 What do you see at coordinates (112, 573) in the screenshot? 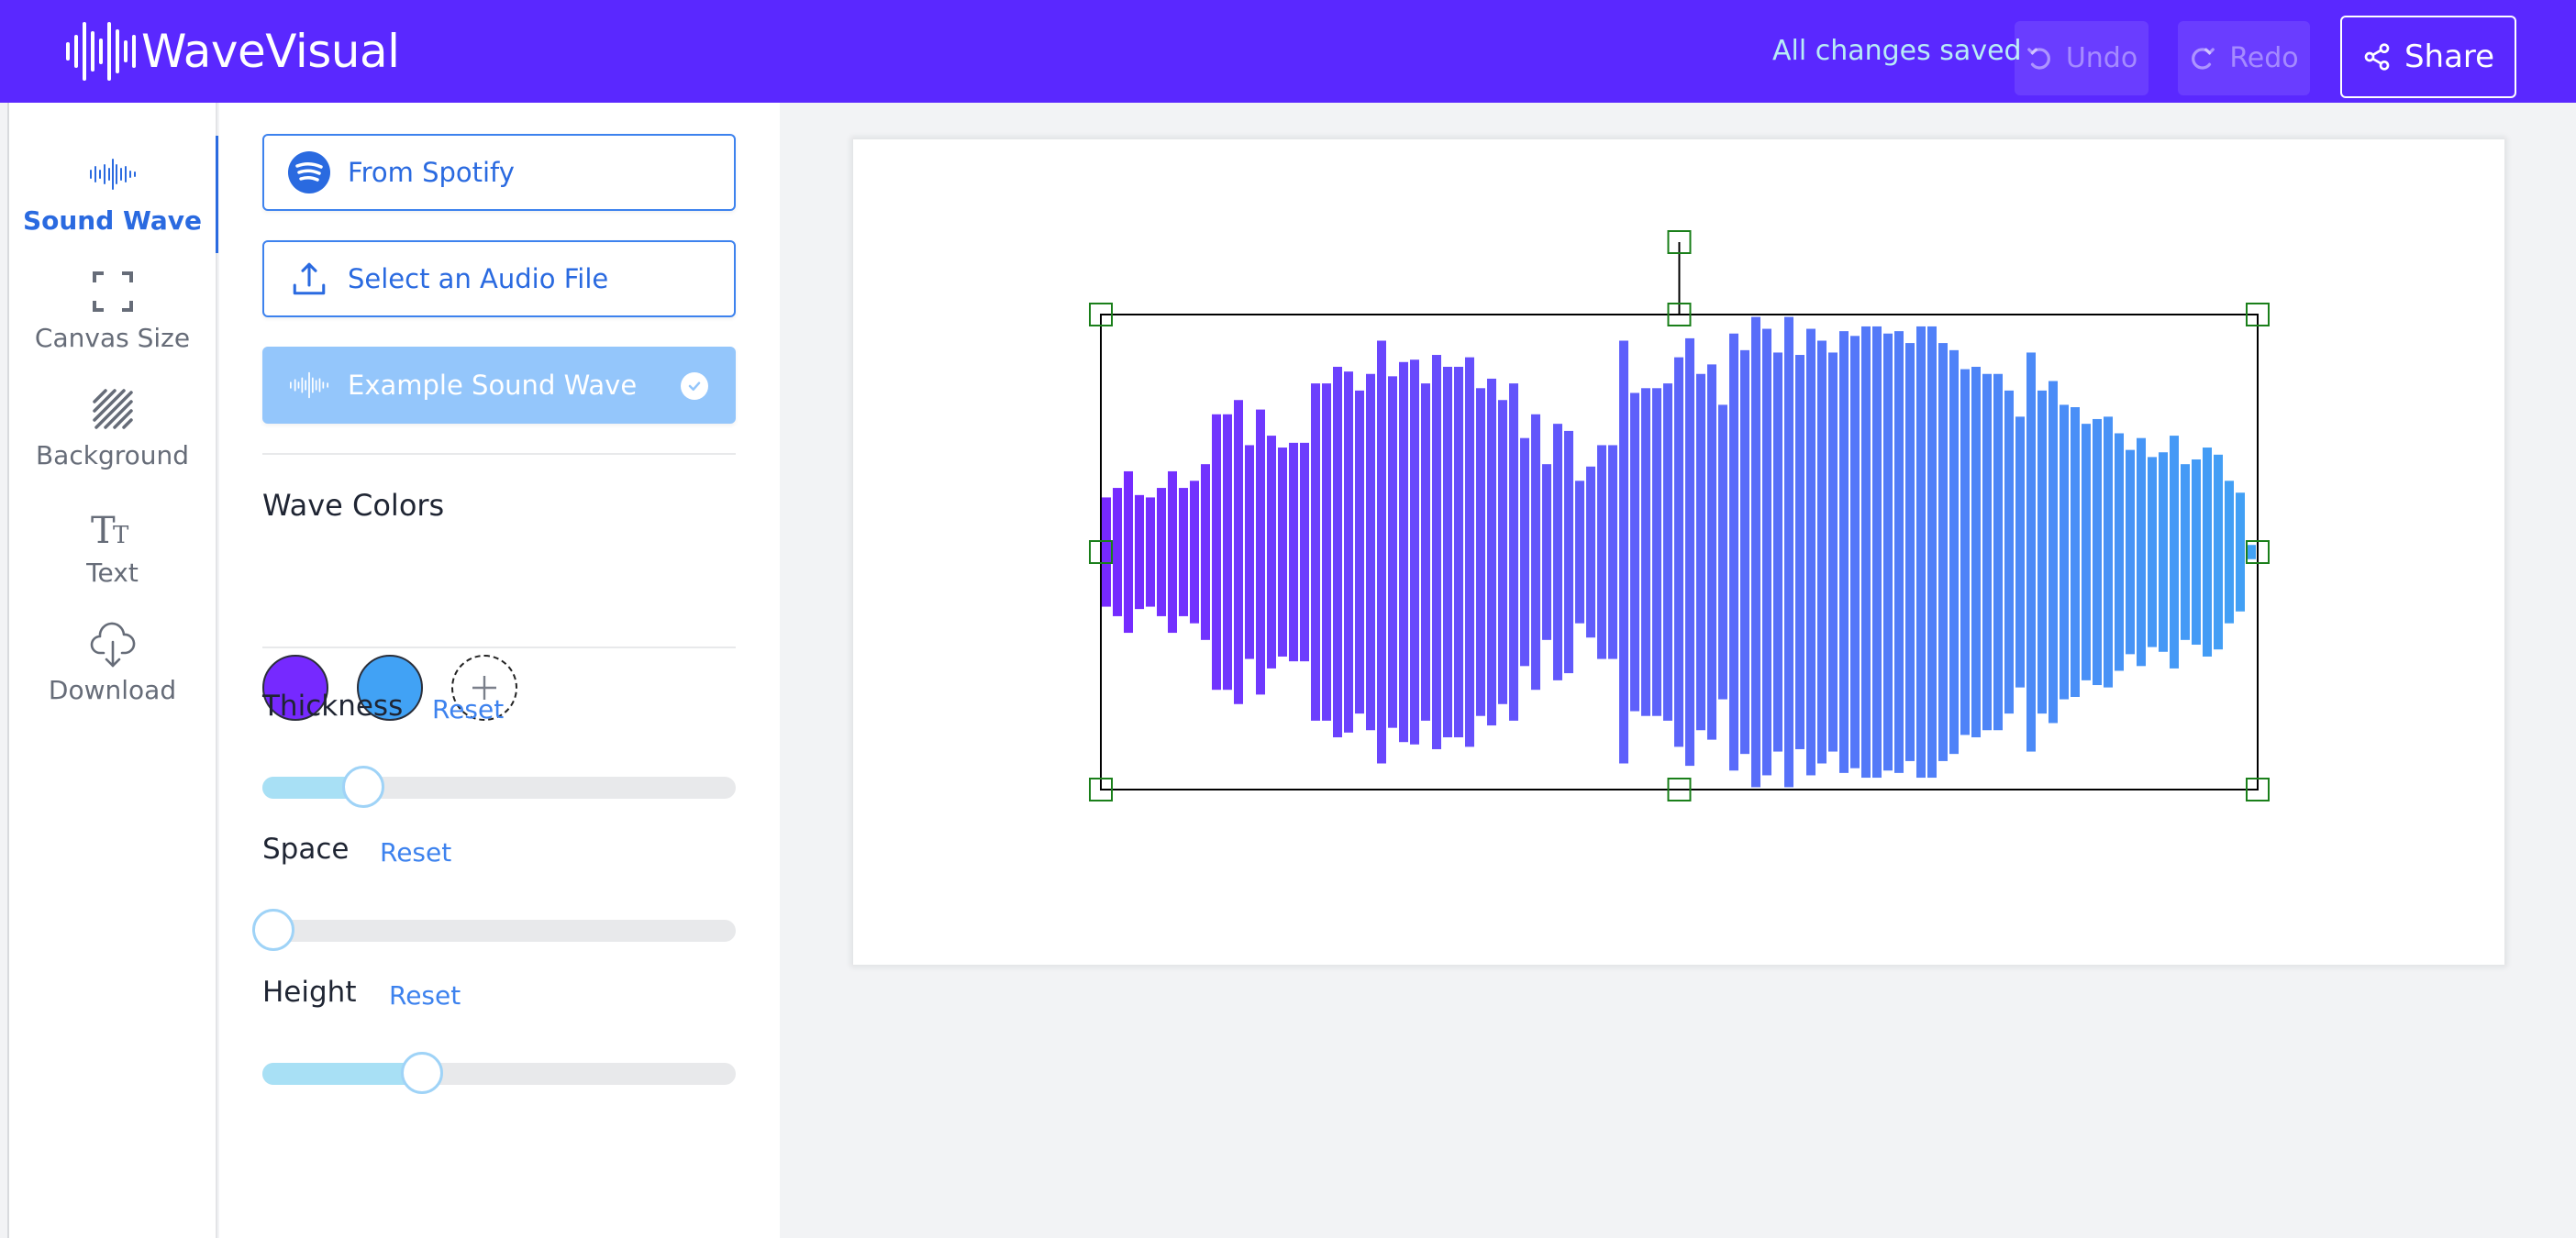
I see `sidebar-label: Text` at bounding box center [112, 573].